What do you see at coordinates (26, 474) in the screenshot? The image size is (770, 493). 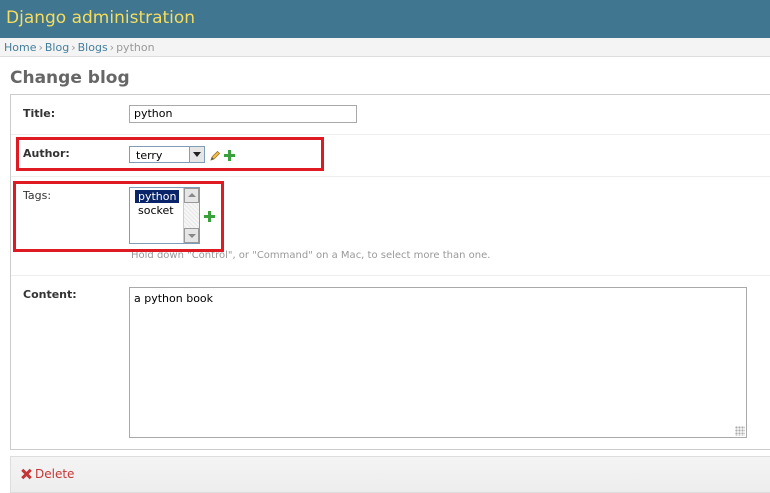 I see `delete-x-icon` at bounding box center [26, 474].